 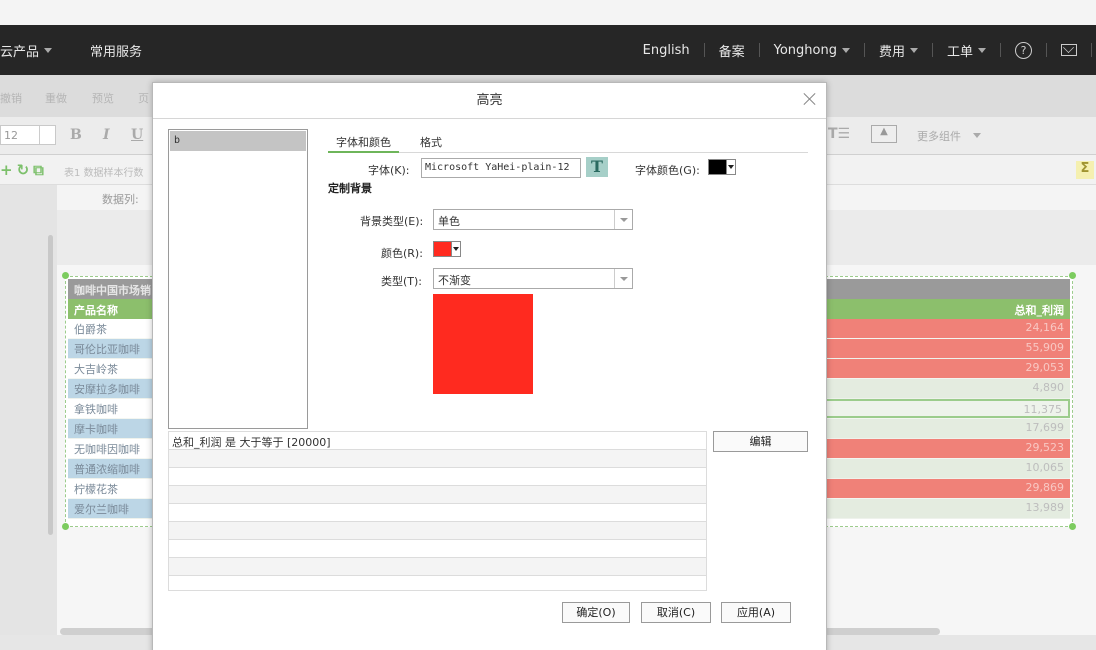 I want to click on highlight-rule-list: b, so click(x=238, y=279).